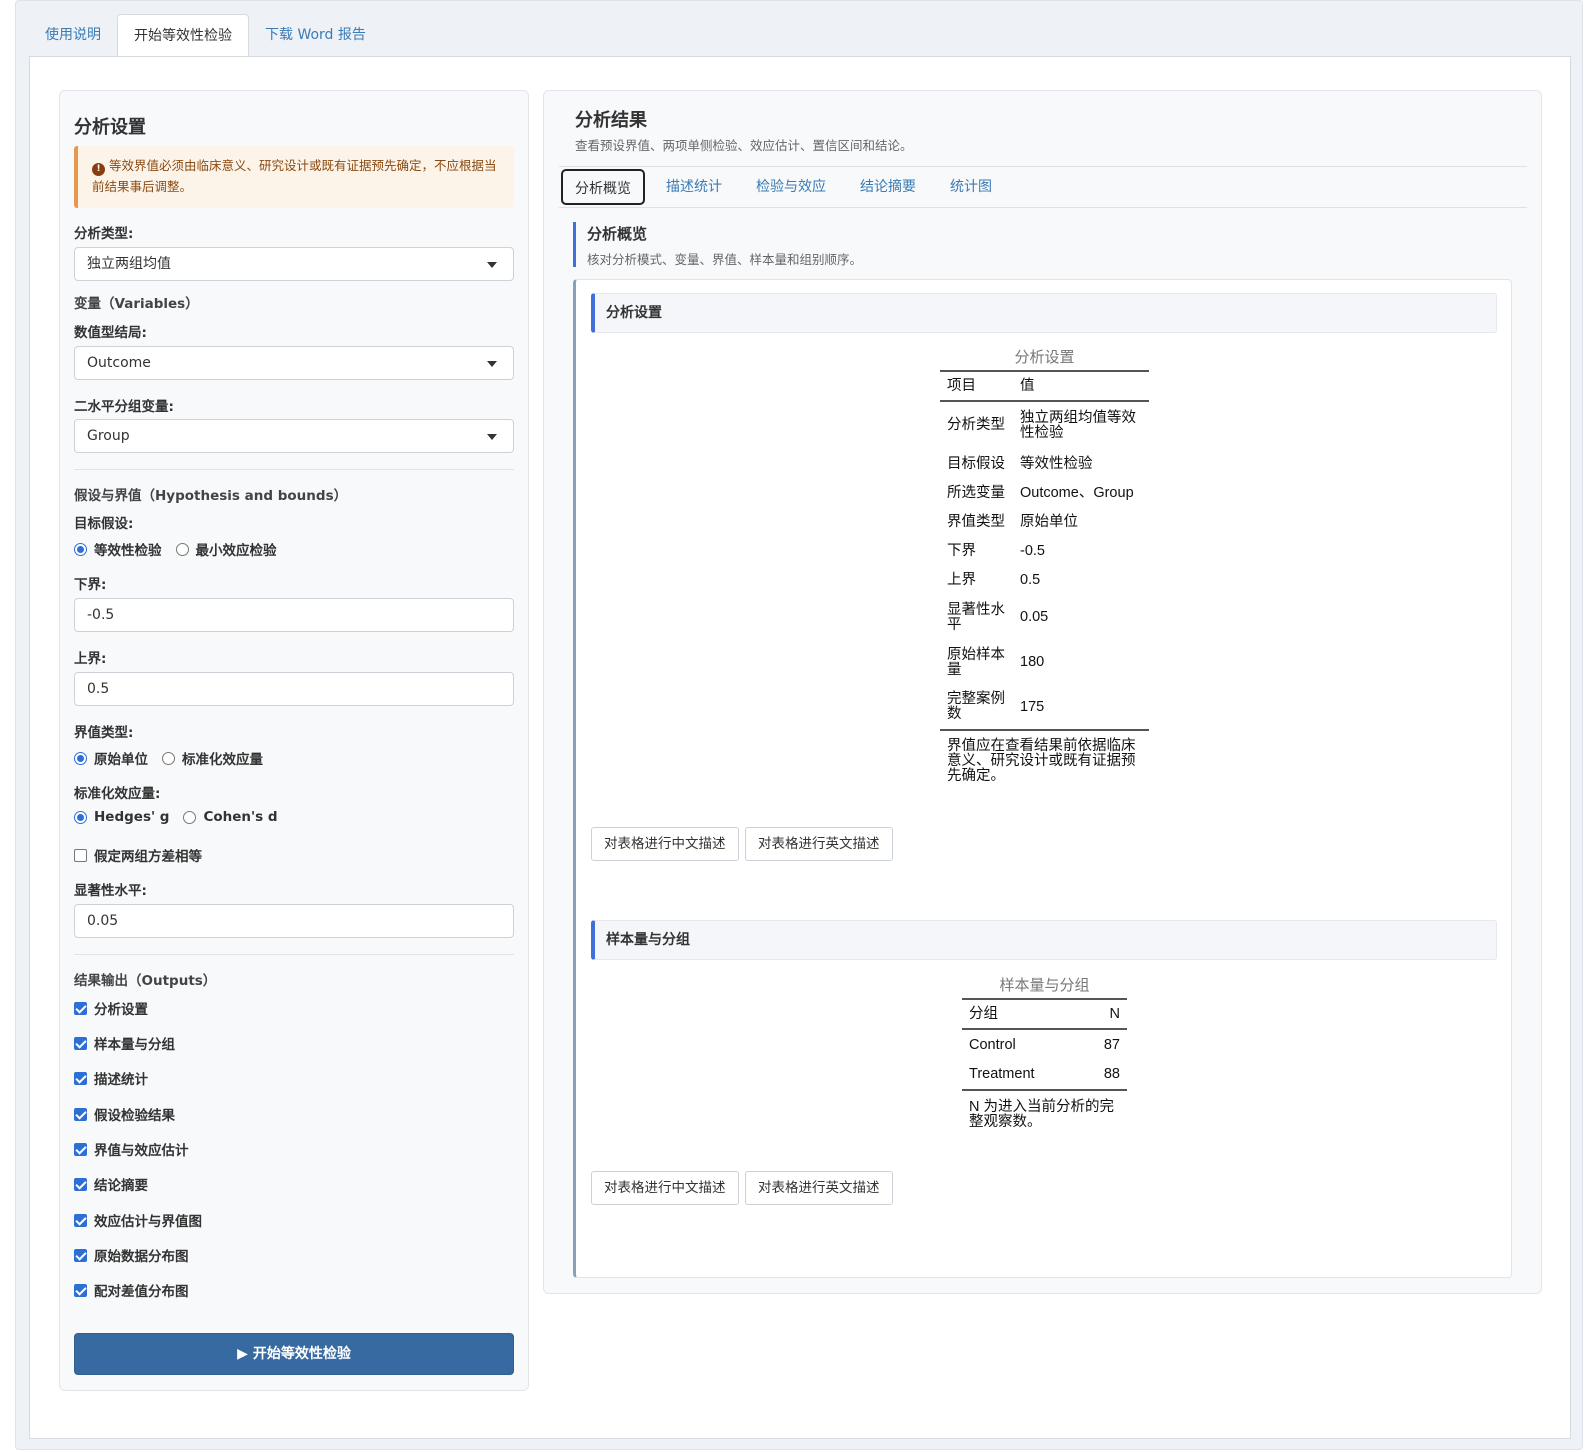 Image resolution: width=1585 pixels, height=1452 pixels. Describe the element at coordinates (1056, 463) in the screenshot. I see `table-cell: 等效性检验` at that location.